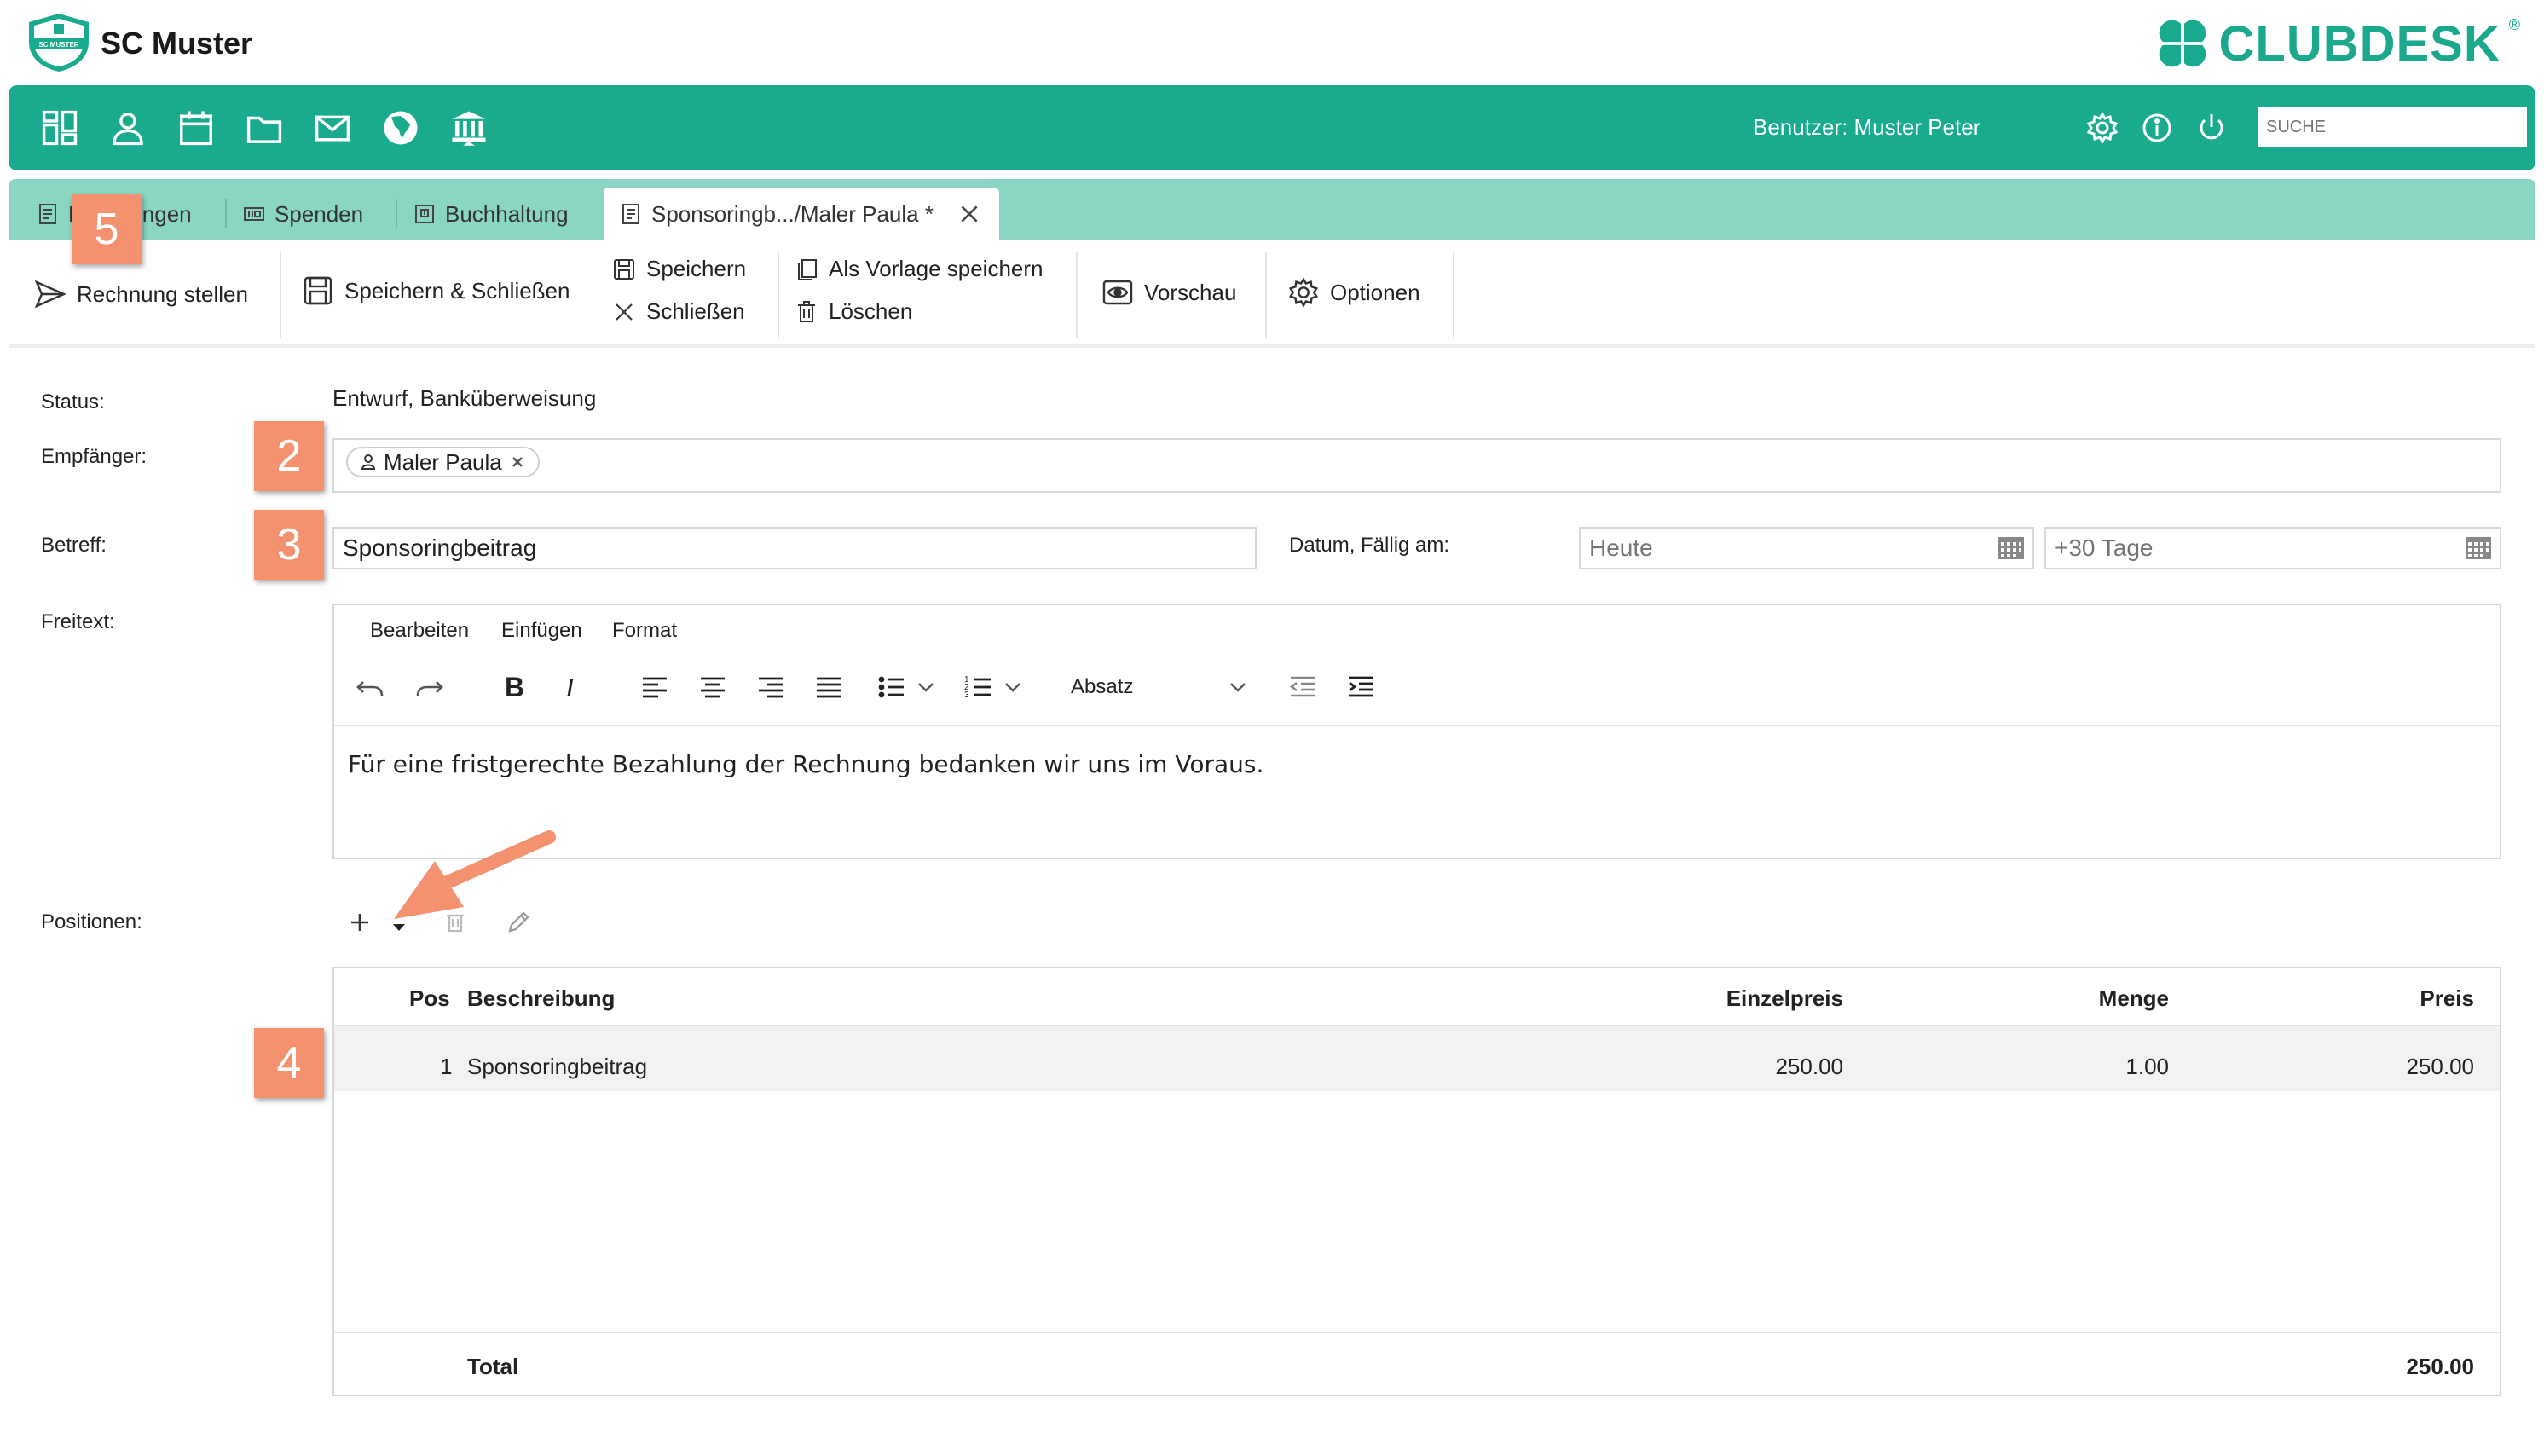 This screenshot has height=1456, width=2544. What do you see at coordinates (2157, 128) in the screenshot?
I see `info-icon` at bounding box center [2157, 128].